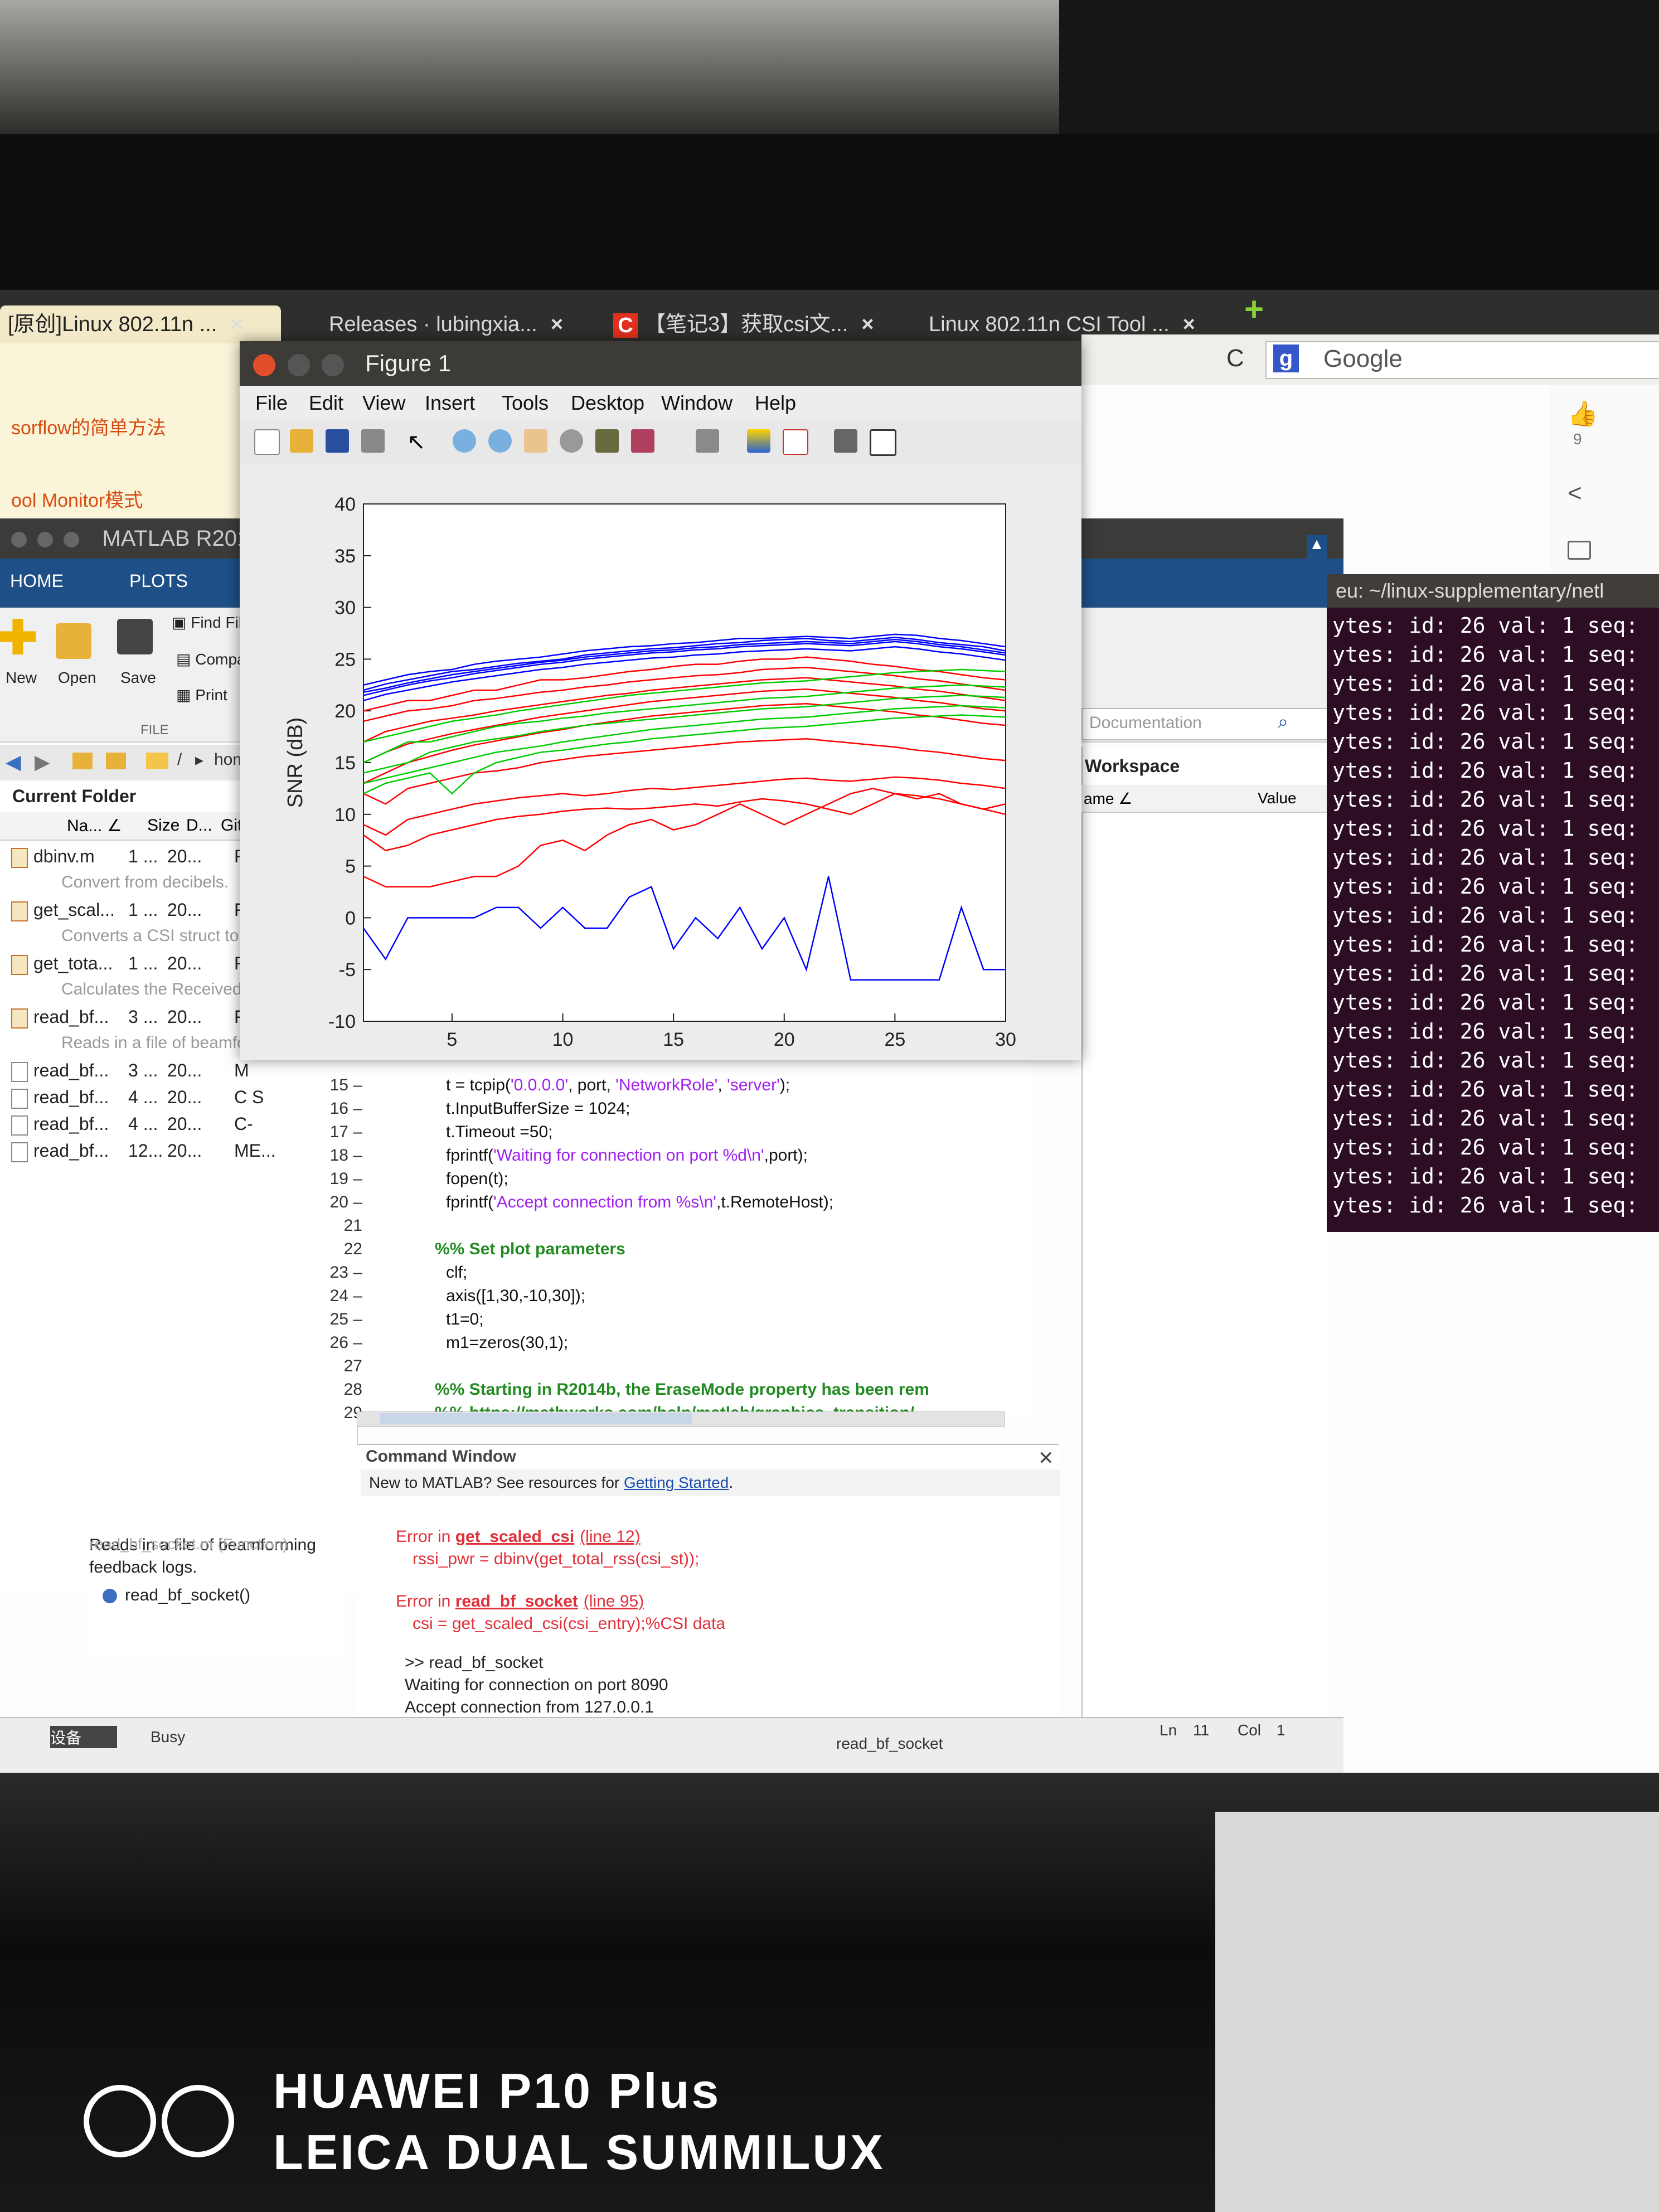 The height and width of the screenshot is (2212, 1659). I want to click on file-row: read_bf... 4 ... 20... C S, so click(137, 1098).